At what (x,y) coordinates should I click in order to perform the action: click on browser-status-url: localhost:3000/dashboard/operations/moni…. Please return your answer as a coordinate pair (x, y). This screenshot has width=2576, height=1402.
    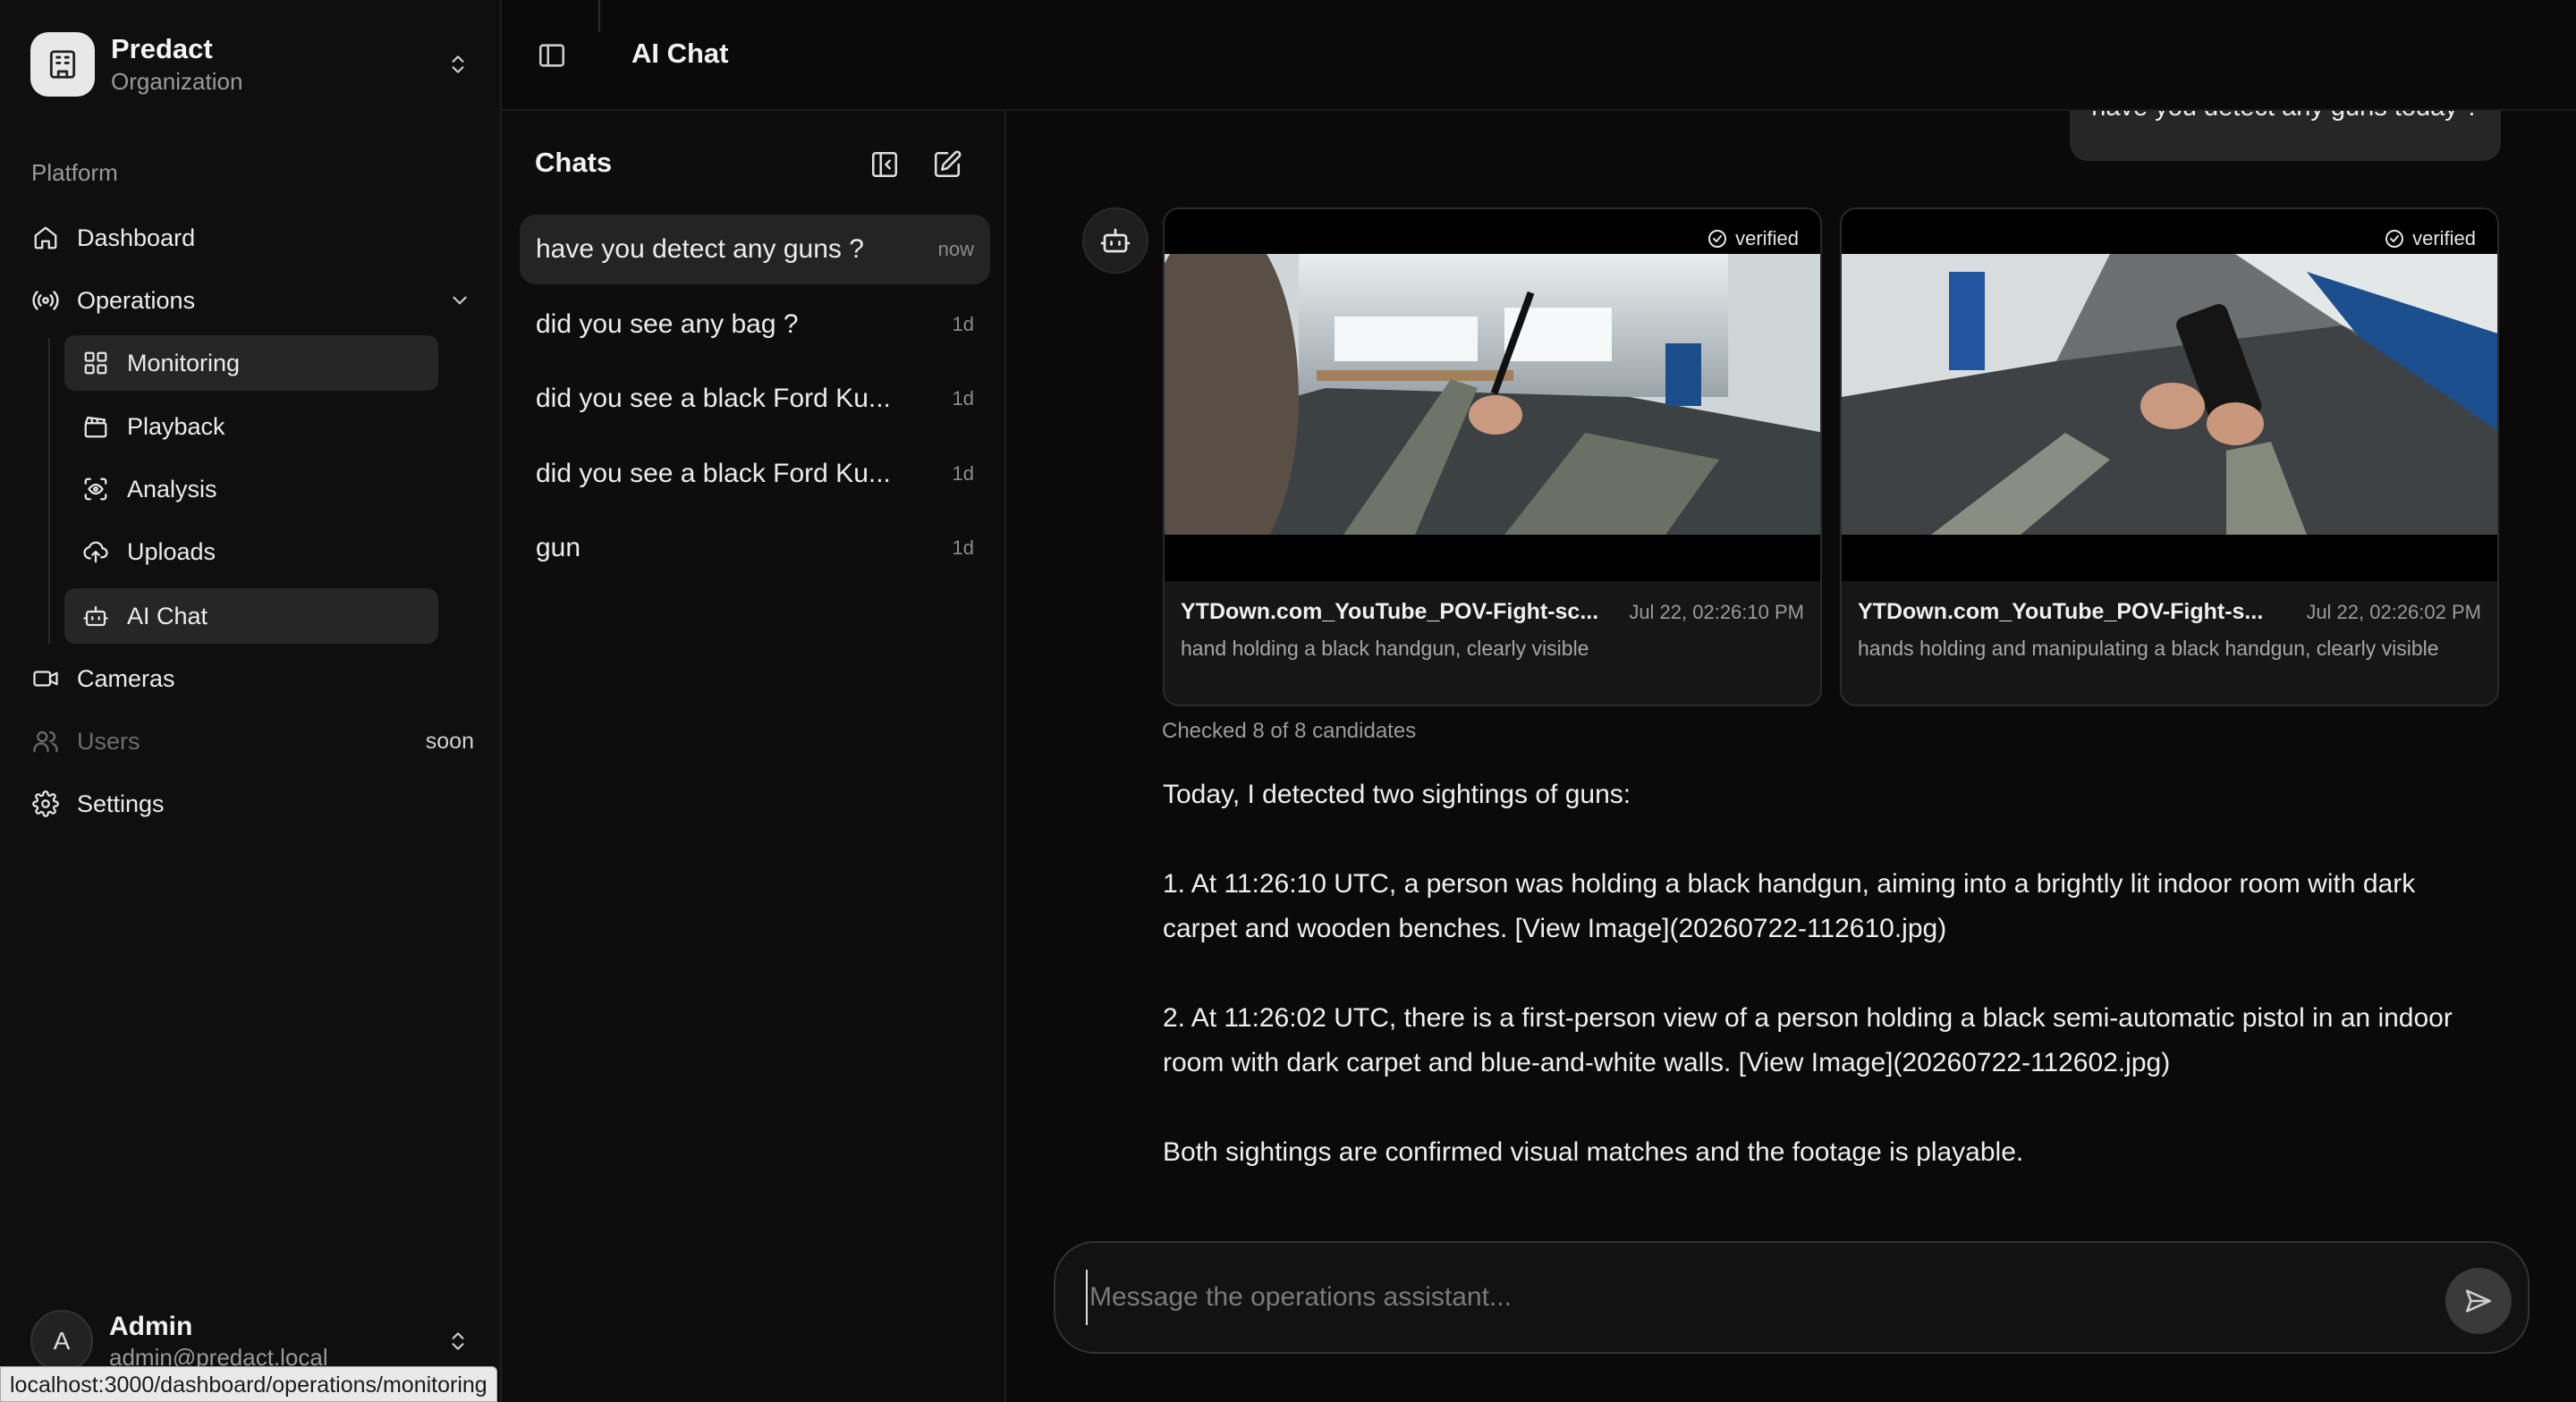
    Looking at the image, I should click on (248, 1384).